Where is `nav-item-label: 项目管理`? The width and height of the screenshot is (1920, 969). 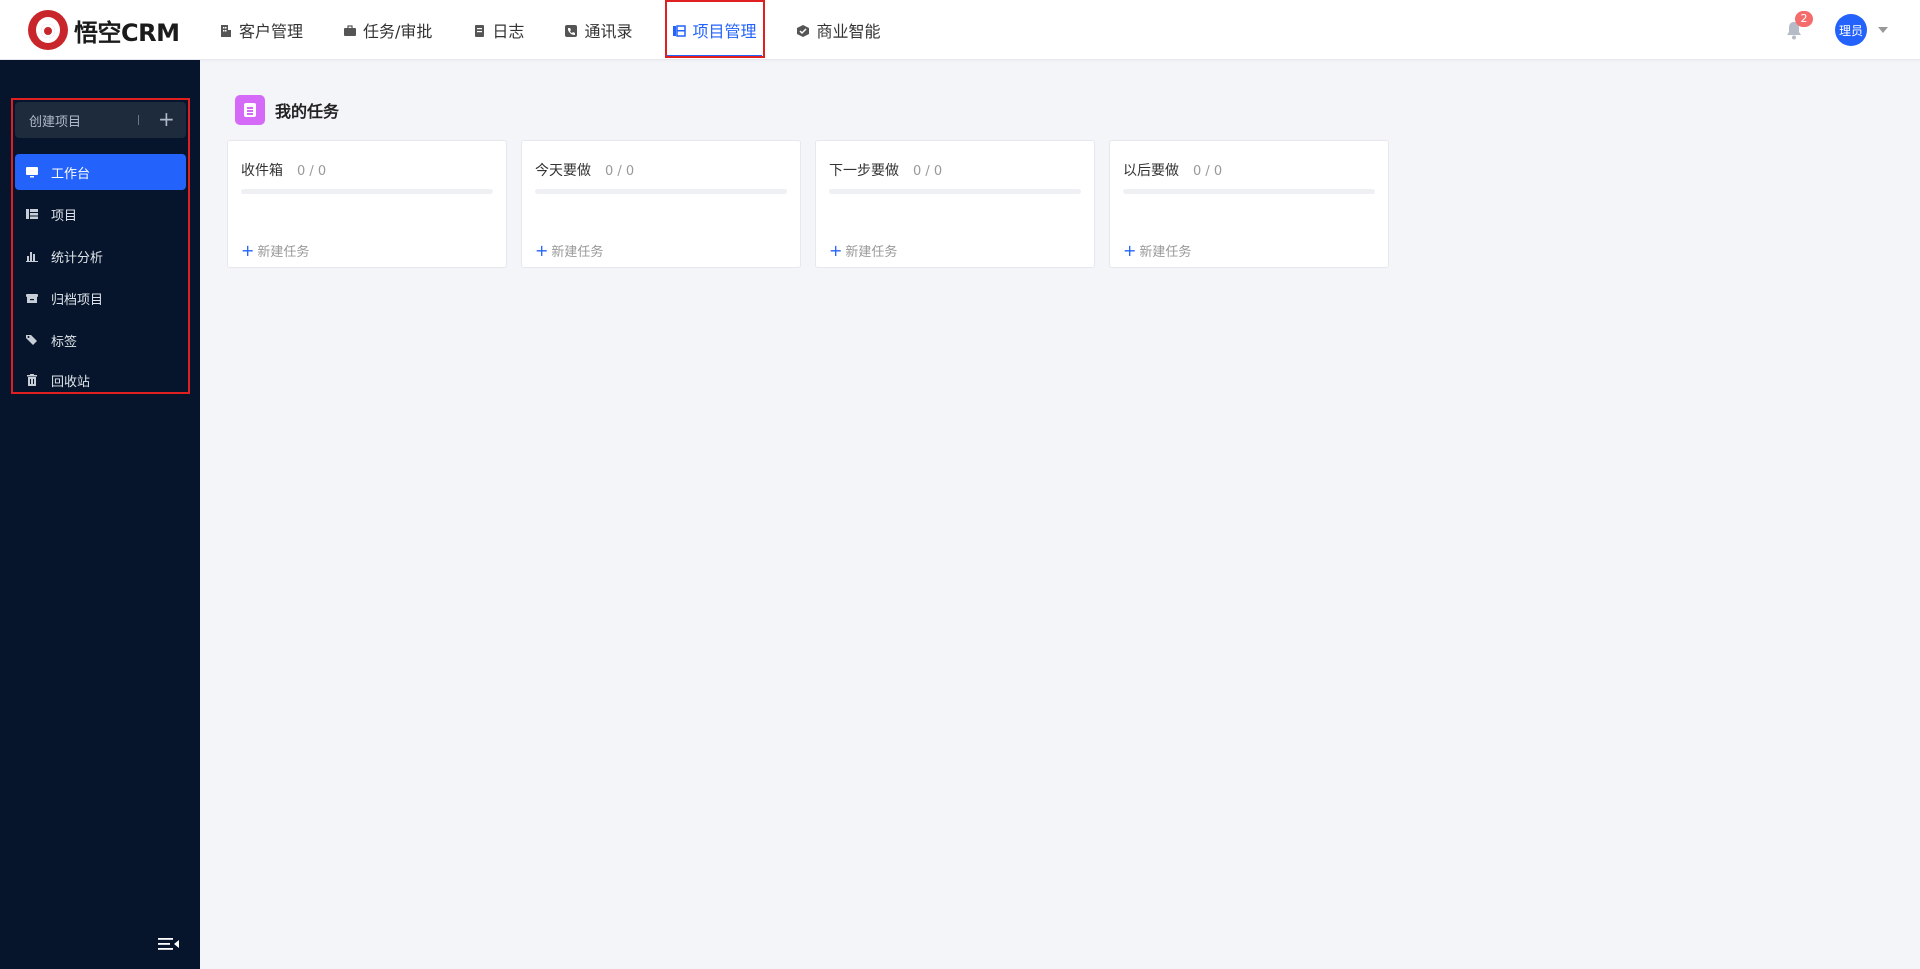 nav-item-label: 项目管理 is located at coordinates (724, 31).